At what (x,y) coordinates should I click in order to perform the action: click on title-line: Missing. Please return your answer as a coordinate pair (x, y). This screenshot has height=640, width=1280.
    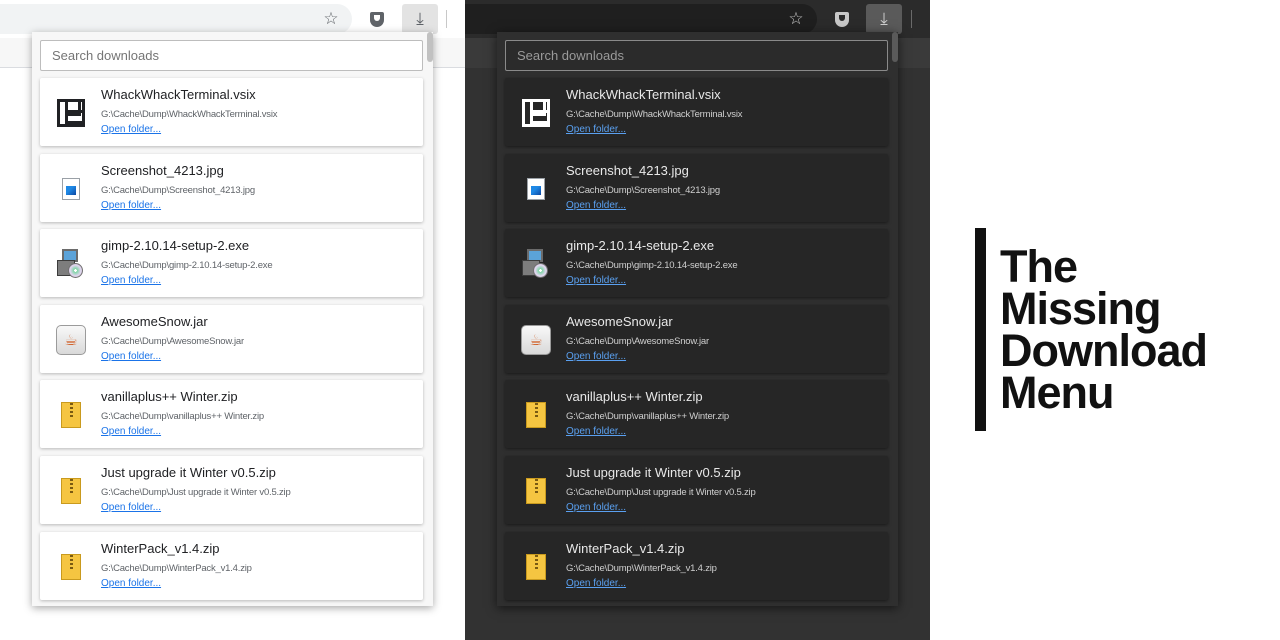
    Looking at the image, I should click on (1081, 308).